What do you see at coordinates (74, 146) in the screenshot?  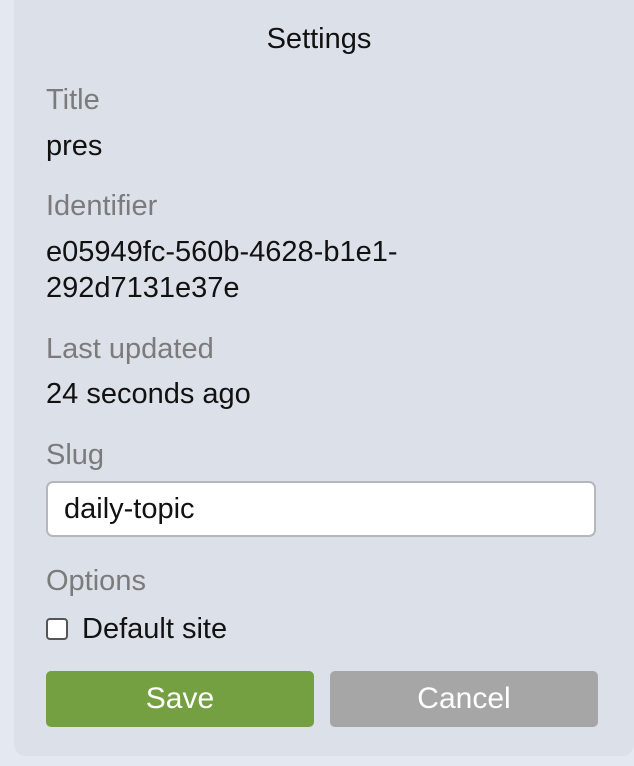 I see `title-value: pres` at bounding box center [74, 146].